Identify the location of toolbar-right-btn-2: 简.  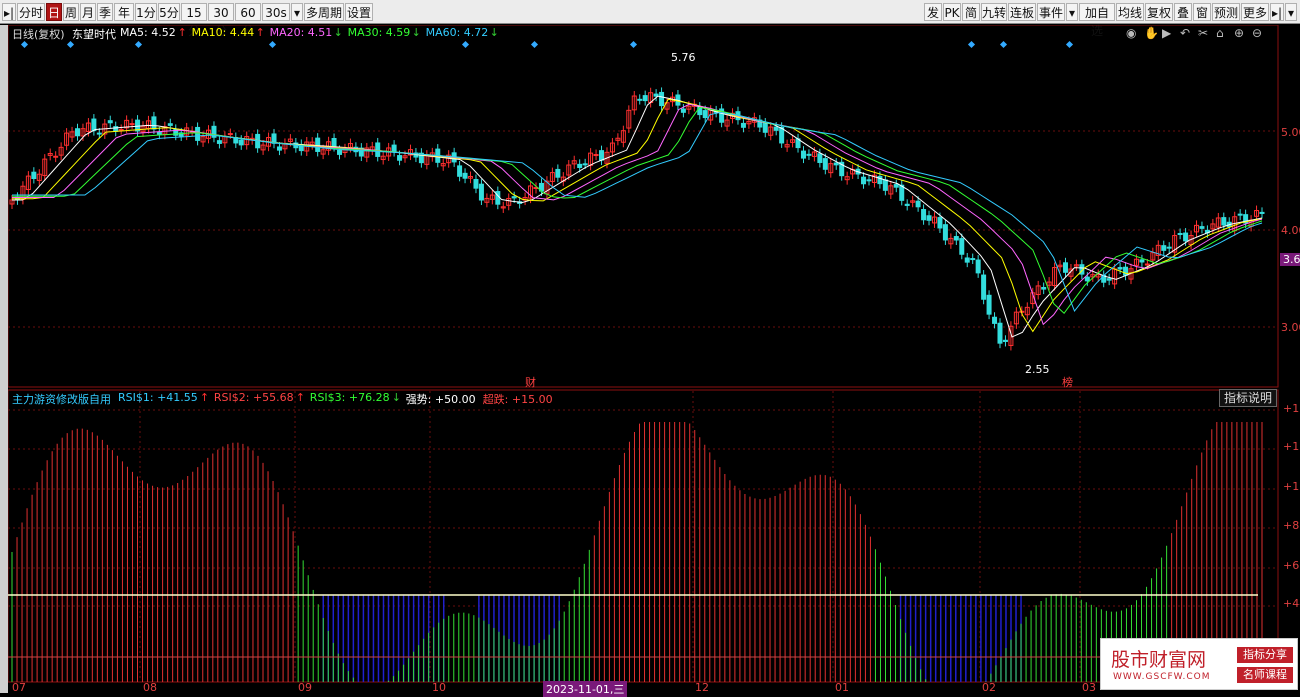
(971, 12).